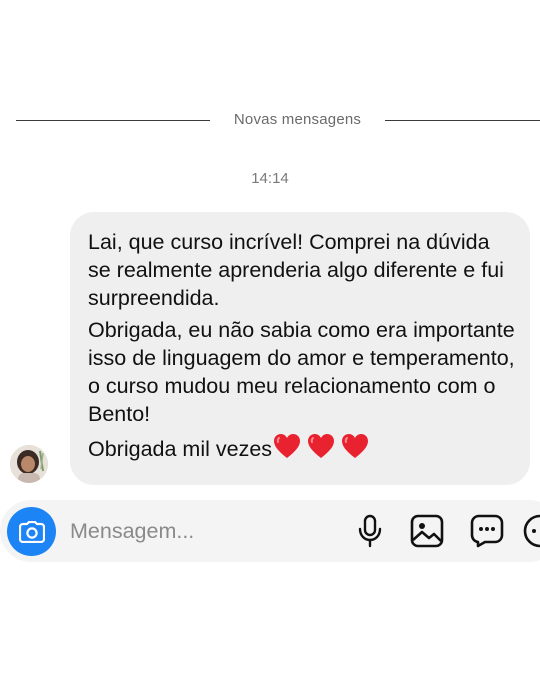 This screenshot has height=675, width=540. What do you see at coordinates (113, 120) in the screenshot?
I see `divider-line-left` at bounding box center [113, 120].